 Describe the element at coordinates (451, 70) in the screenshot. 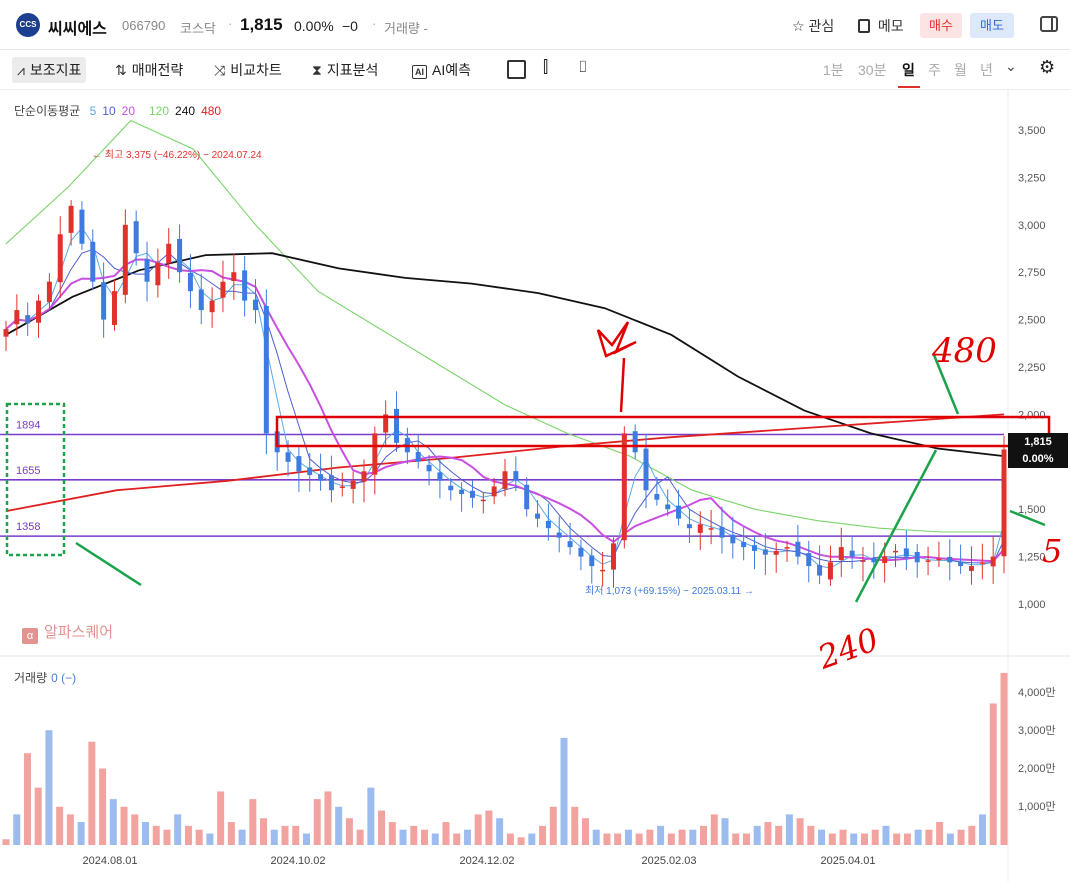

I see `ai-label: AI예측` at that location.